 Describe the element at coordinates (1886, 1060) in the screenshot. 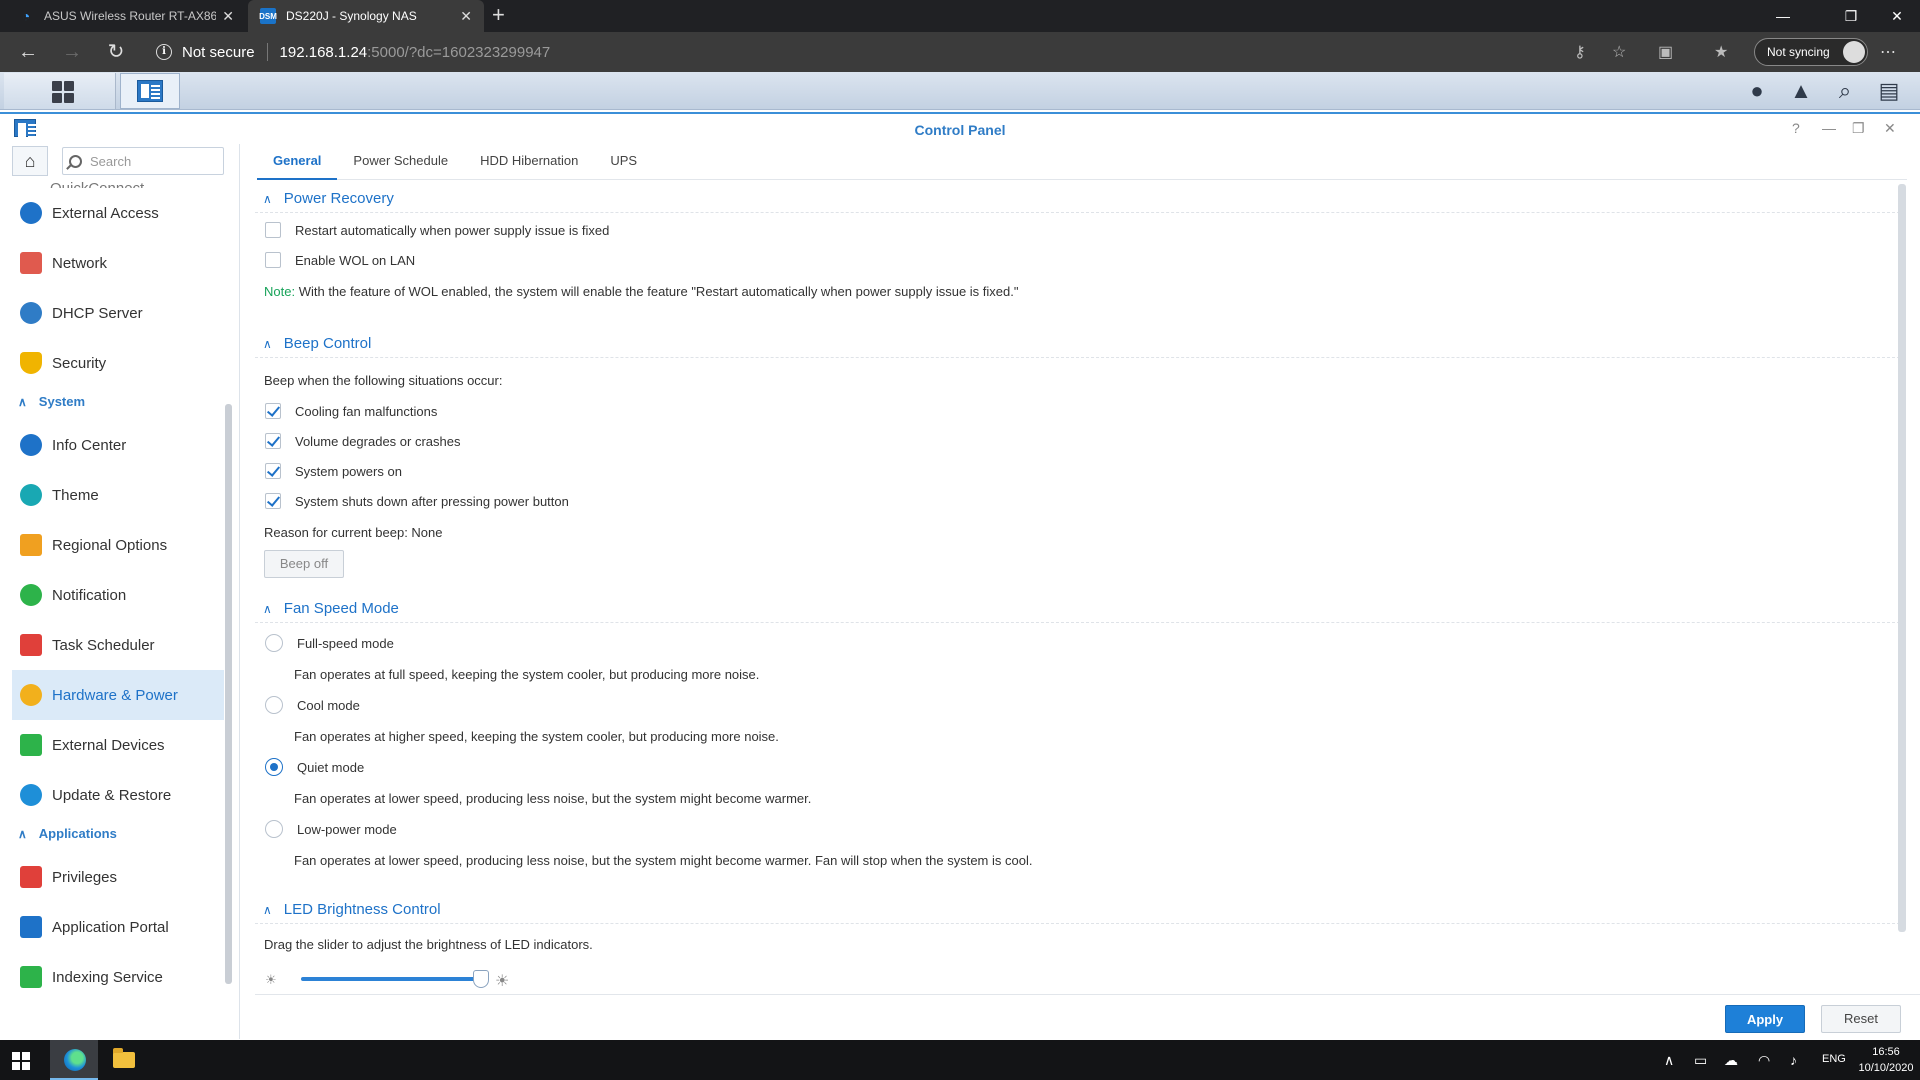

I see `clock: 16:56 10/10/2020` at that location.